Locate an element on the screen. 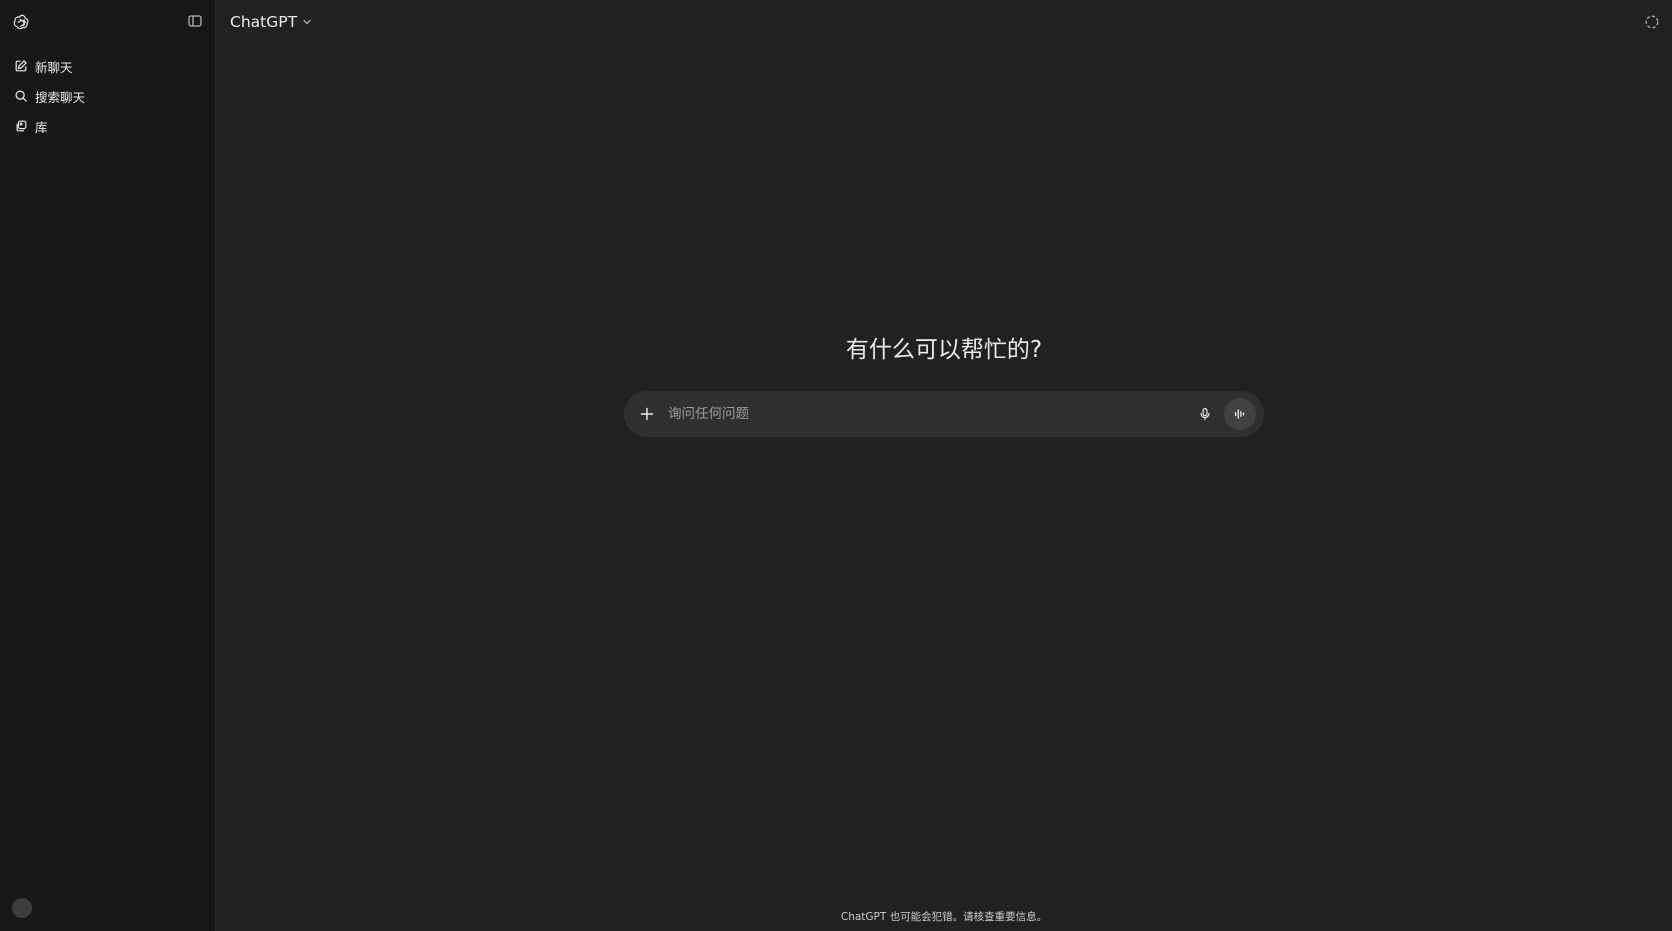 The height and width of the screenshot is (931, 1672). sidebar-toggle-button is located at coordinates (195, 21).